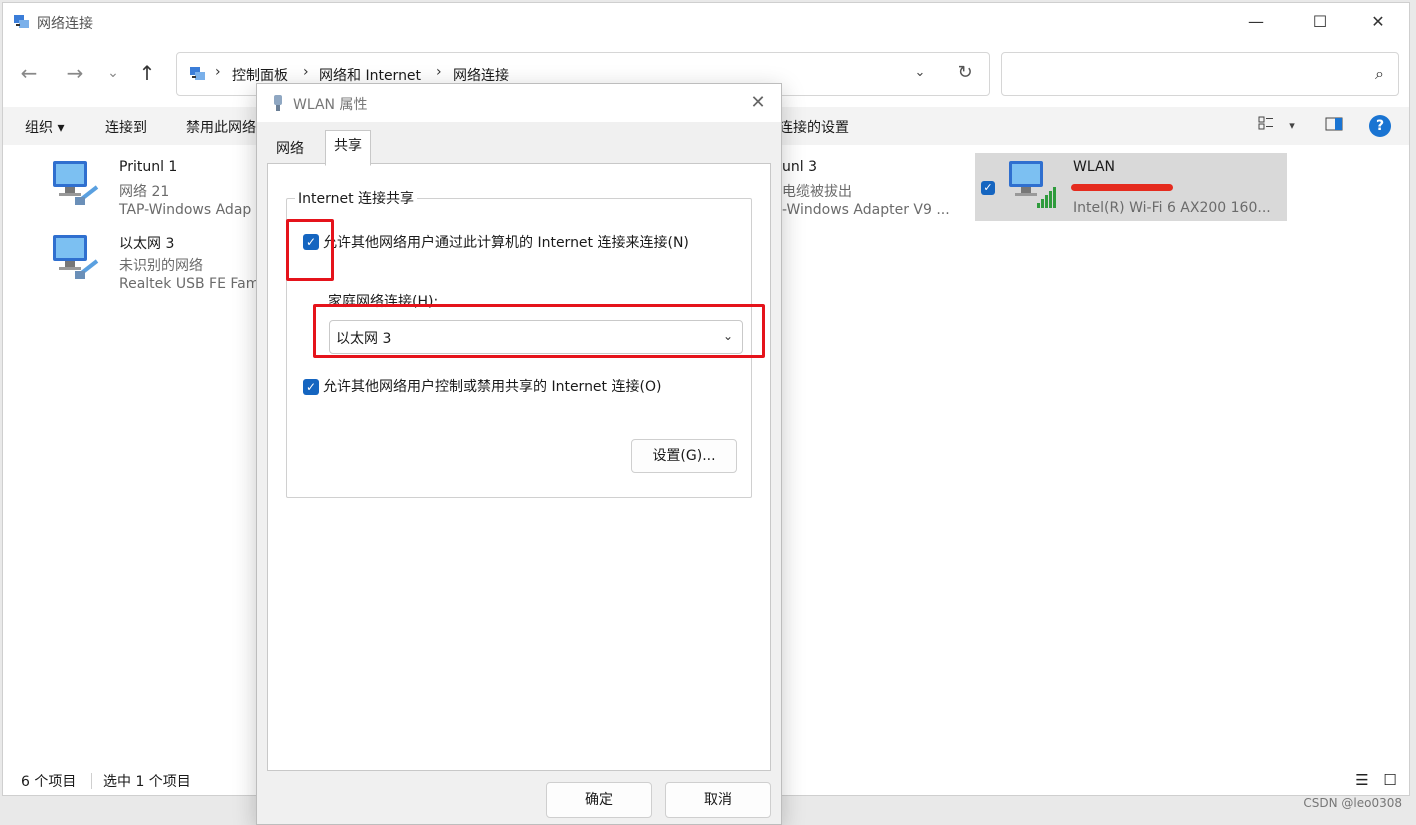 The height and width of the screenshot is (825, 1416). I want to click on tab-sharing: 共享, so click(348, 148).